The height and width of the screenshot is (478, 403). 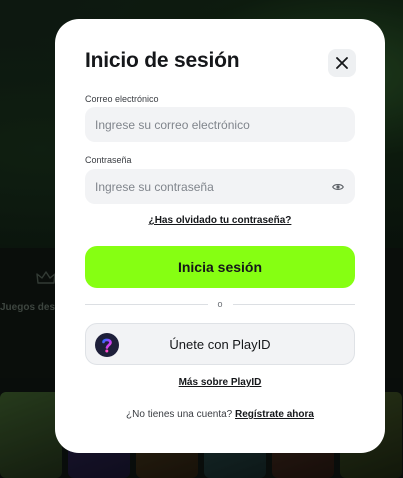 What do you see at coordinates (179, 414) in the screenshot?
I see `signup-prompt: ¿No tienes una cuenta?` at bounding box center [179, 414].